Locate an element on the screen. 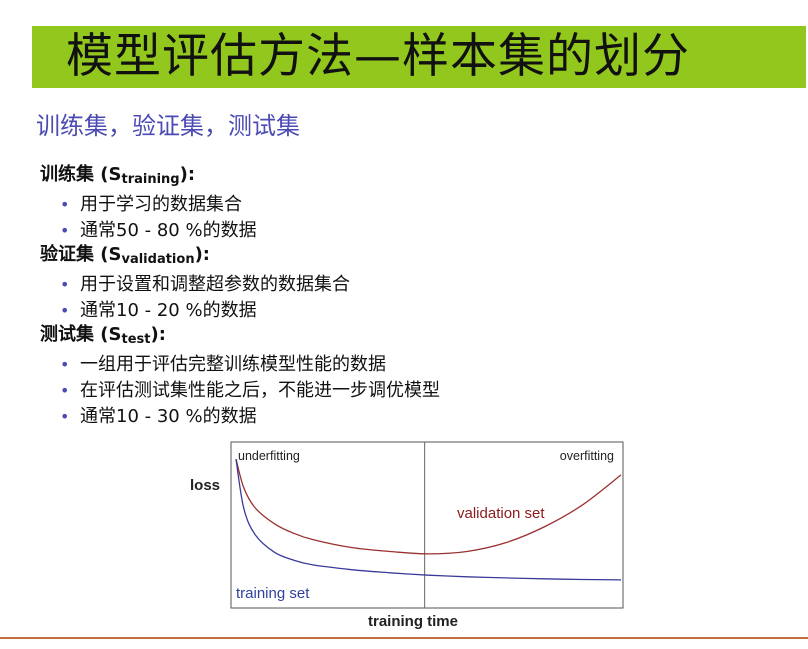 This screenshot has height=649, width=808. heading-subscript: test is located at coordinates (136, 339).